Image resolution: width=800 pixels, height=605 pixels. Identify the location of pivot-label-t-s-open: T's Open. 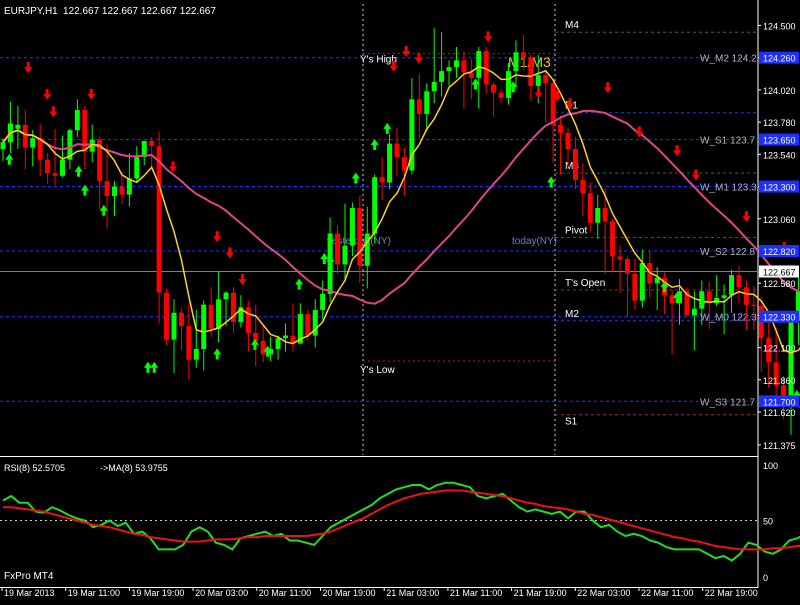
(585, 283).